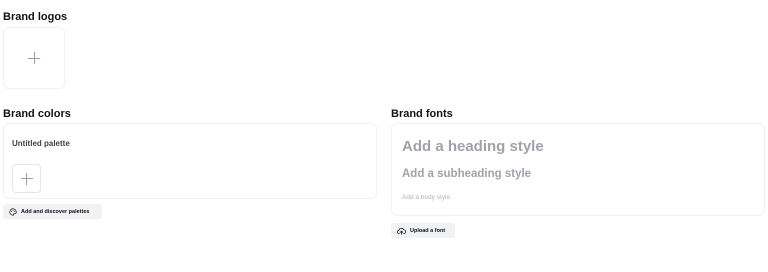 This screenshot has height=272, width=768. What do you see at coordinates (426, 197) in the screenshot?
I see `add-body-style: Add a body style` at bounding box center [426, 197].